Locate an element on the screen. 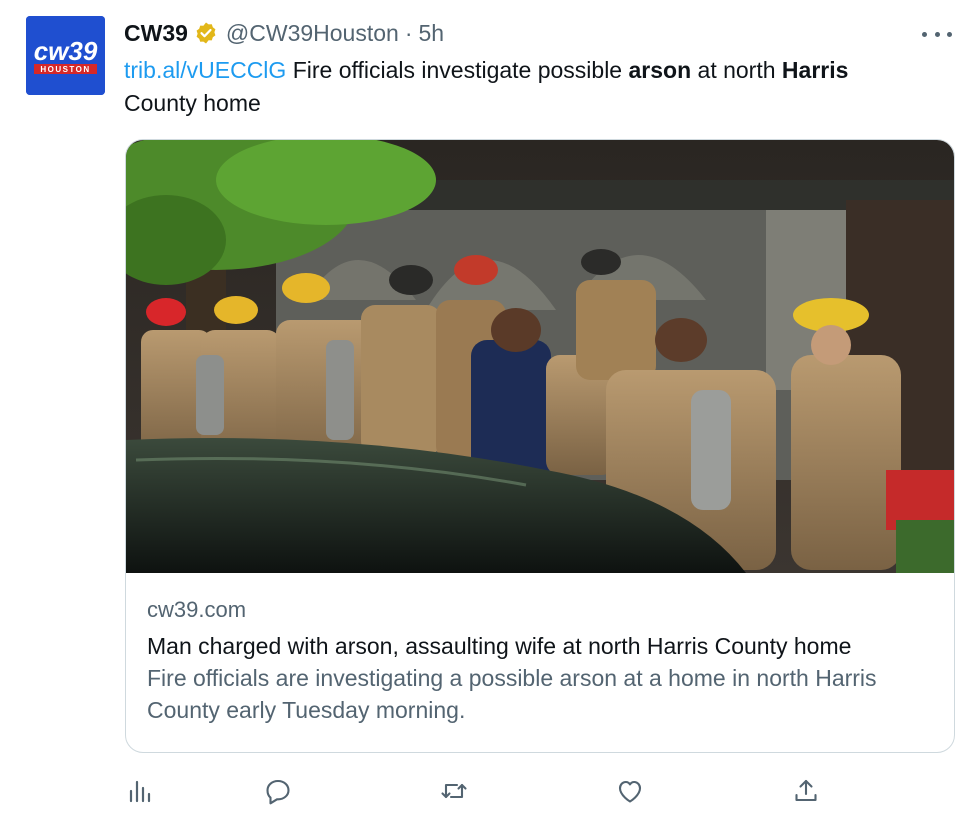 The image size is (960, 819). tweet-text-bold: Harris is located at coordinates (815, 70).